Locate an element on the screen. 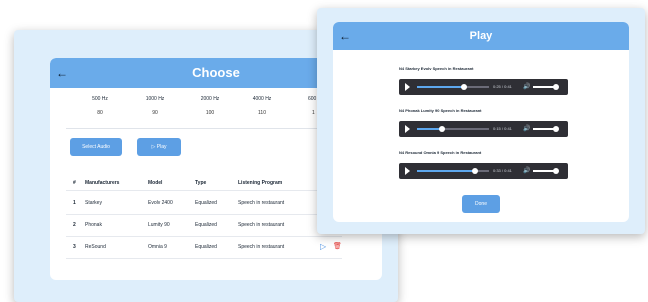  header-number: # is located at coordinates (74, 183).